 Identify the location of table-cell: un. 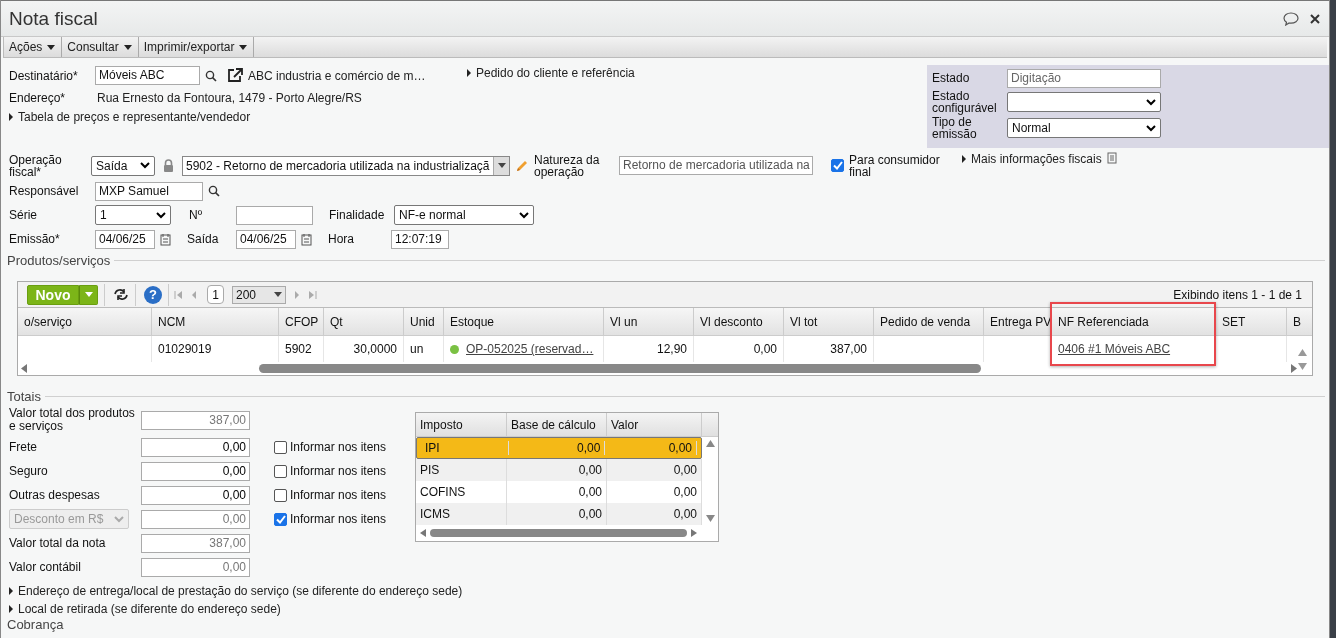
(417, 349).